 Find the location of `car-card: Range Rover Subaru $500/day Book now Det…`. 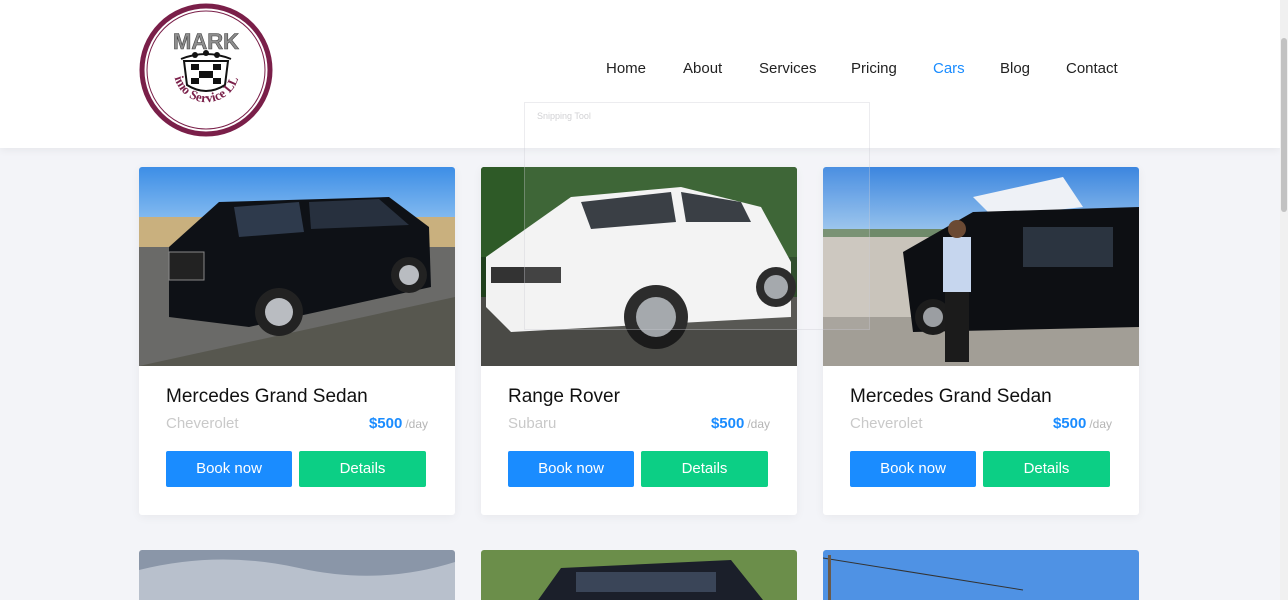

car-card: Range Rover Subaru $500/day Book now Det… is located at coordinates (639, 341).